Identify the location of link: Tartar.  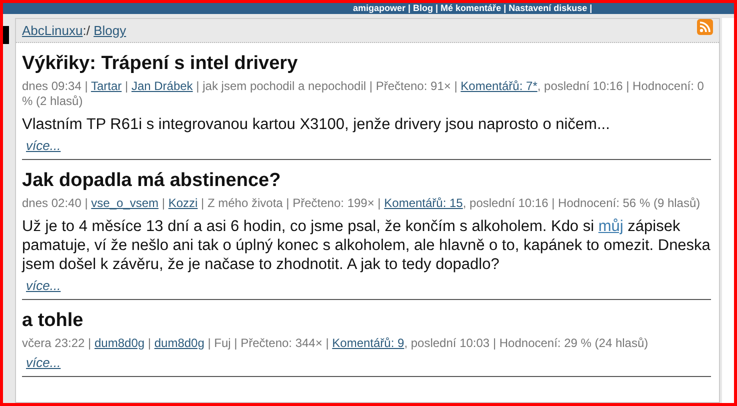
(106, 86).